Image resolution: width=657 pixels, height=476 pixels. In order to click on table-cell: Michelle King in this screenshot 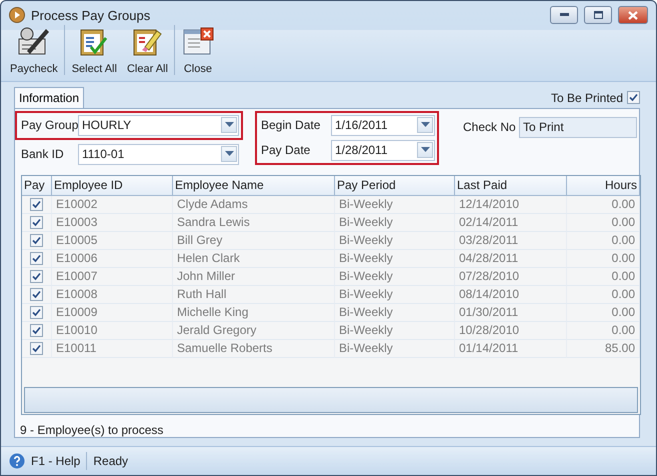, I will do `click(254, 313)`.